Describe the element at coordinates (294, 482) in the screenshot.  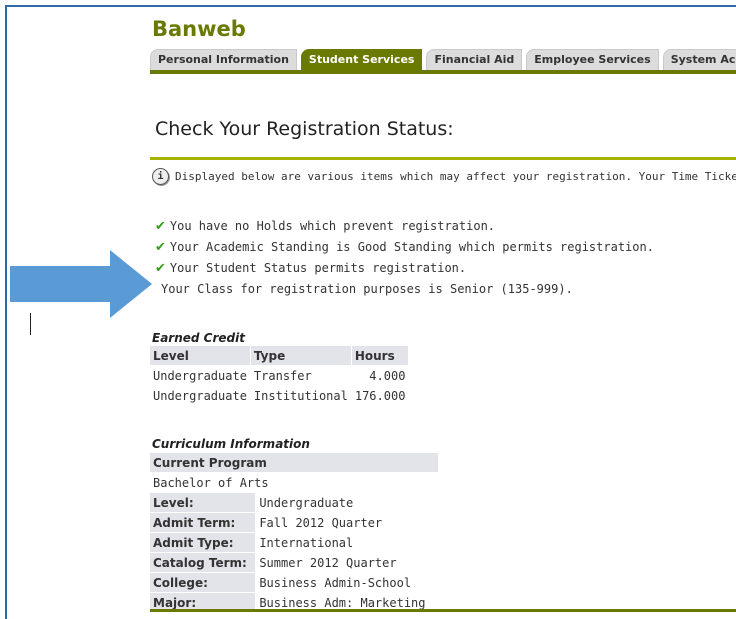
I see `table-row: Bachelor of Arts` at that location.